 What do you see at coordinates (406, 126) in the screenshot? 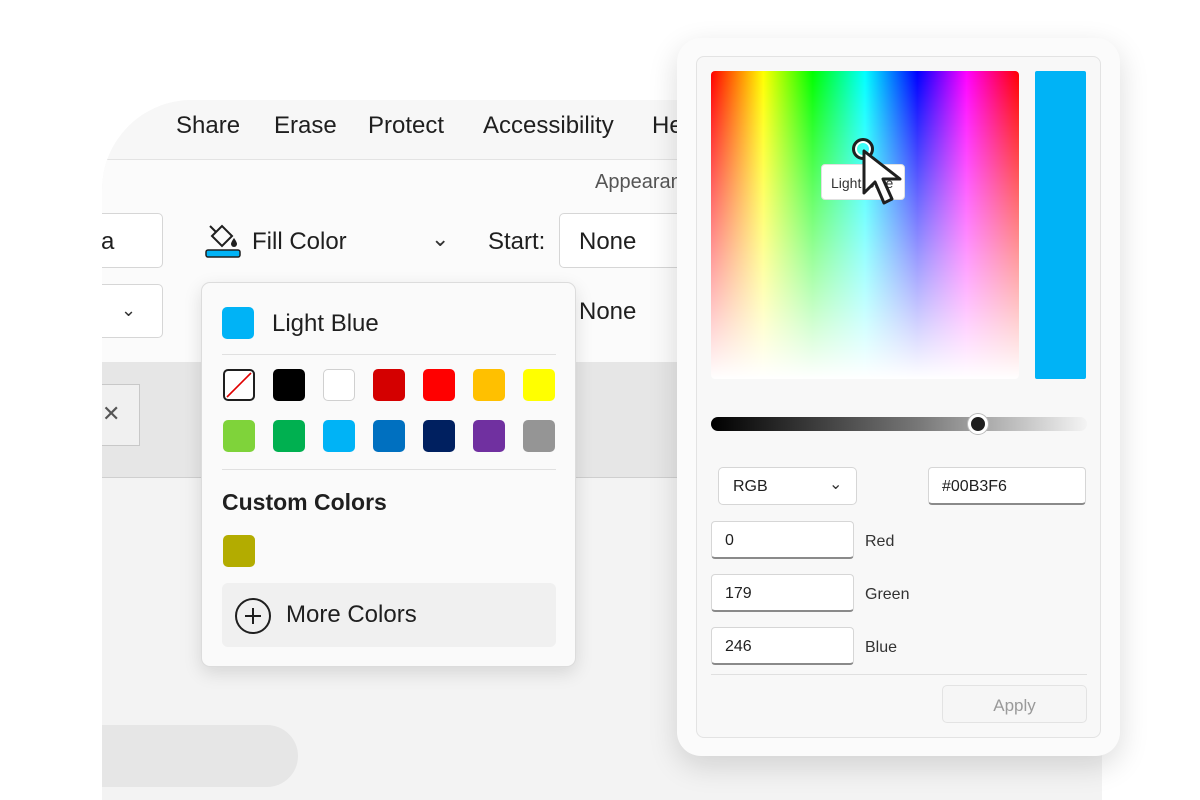
I see `menu-protect: Protect` at bounding box center [406, 126].